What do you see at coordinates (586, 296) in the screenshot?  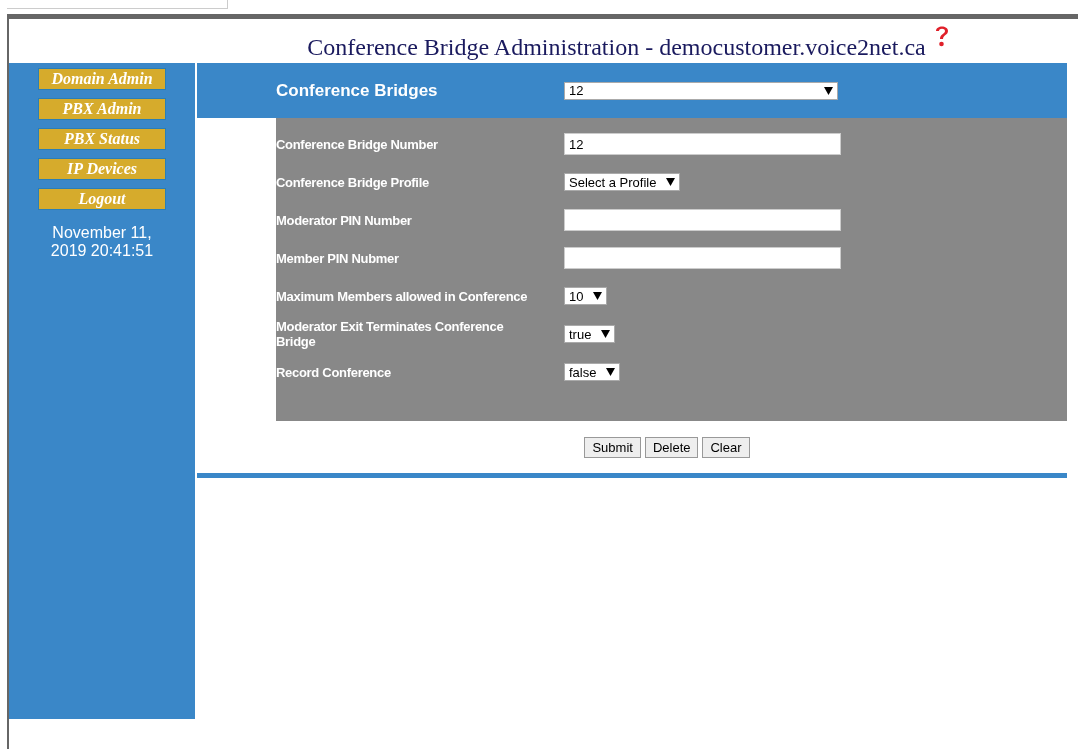 I see `dropdown: 10` at bounding box center [586, 296].